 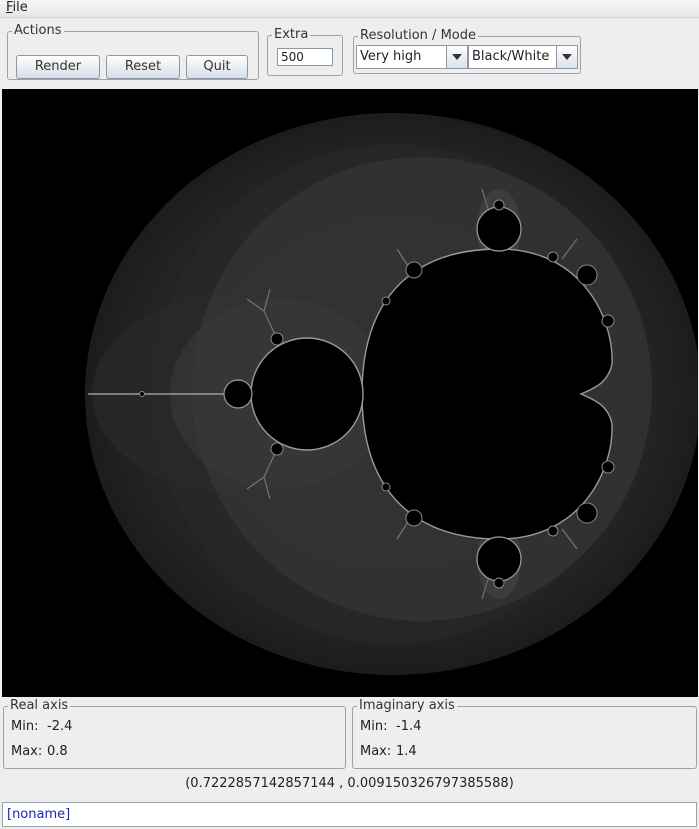 What do you see at coordinates (25, 726) in the screenshot?
I see `real-min-label: Min:` at bounding box center [25, 726].